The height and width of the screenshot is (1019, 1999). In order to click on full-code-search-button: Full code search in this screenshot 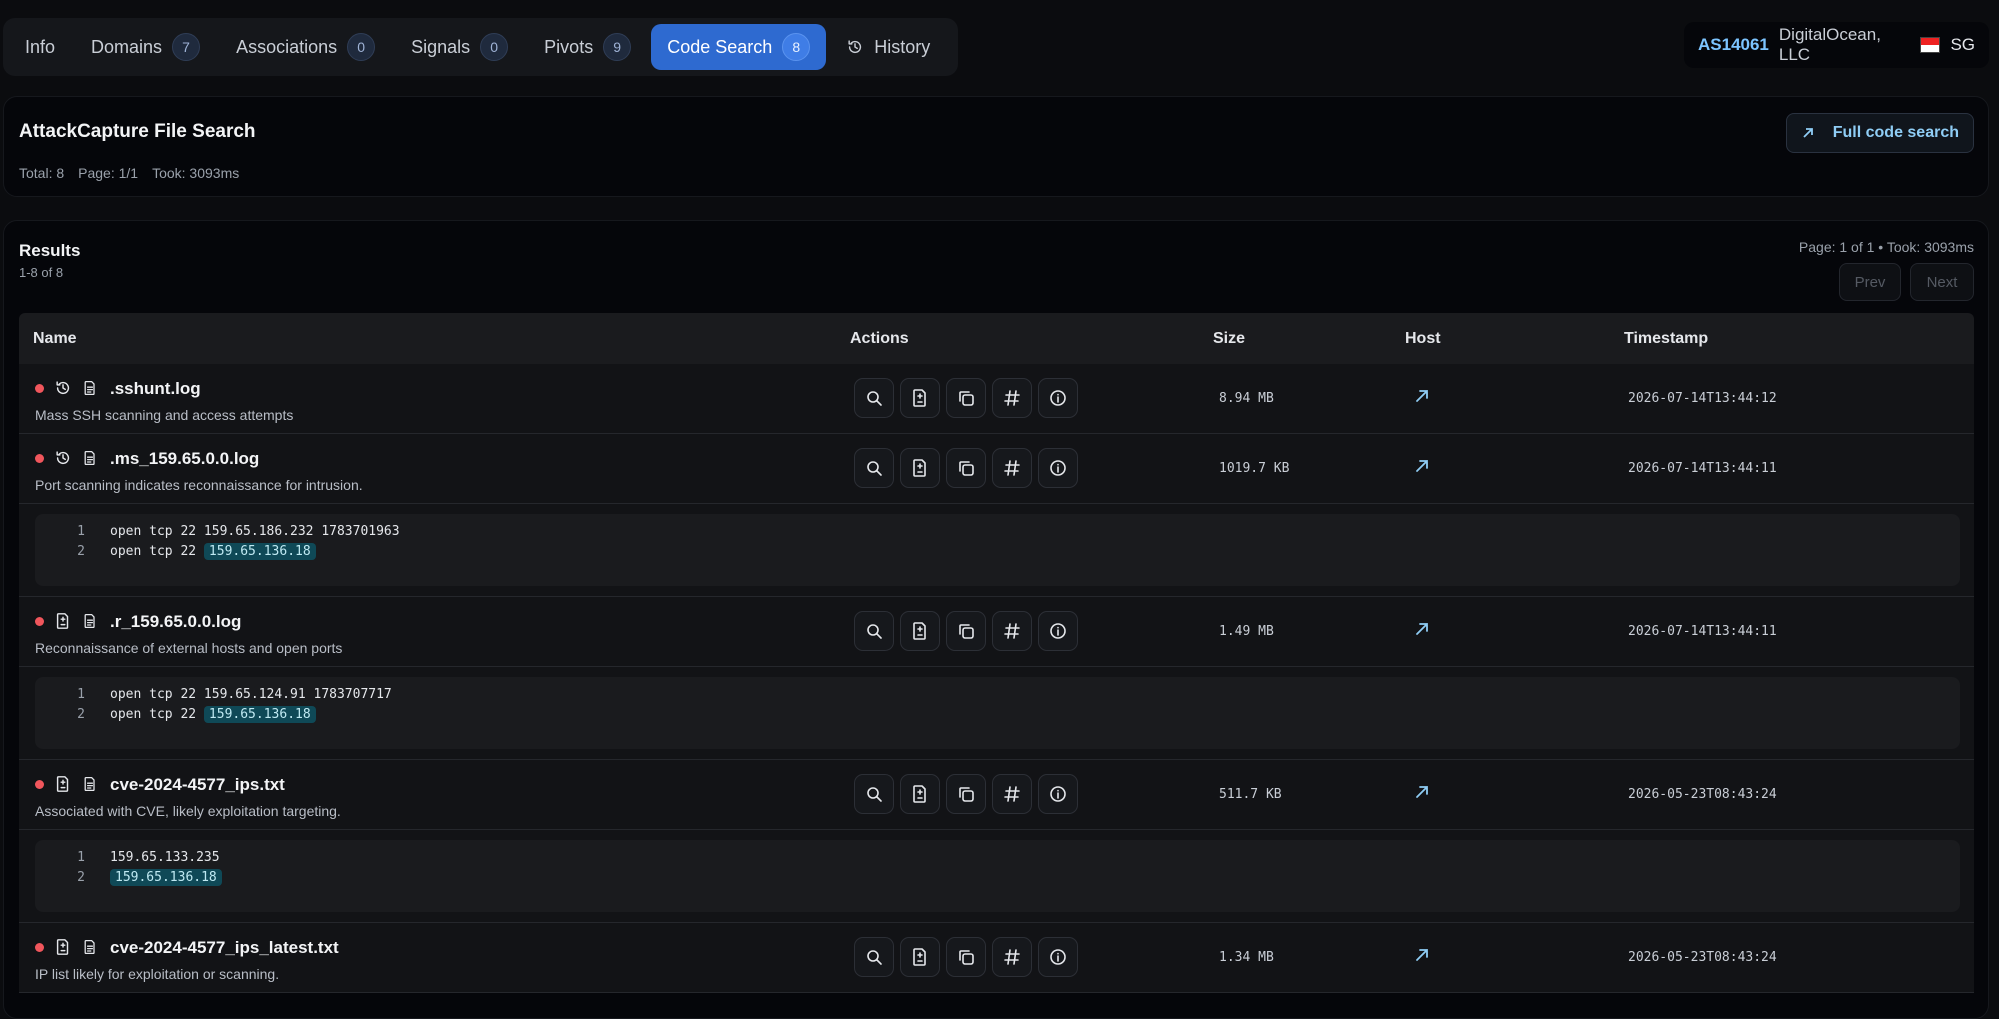, I will do `click(1879, 133)`.